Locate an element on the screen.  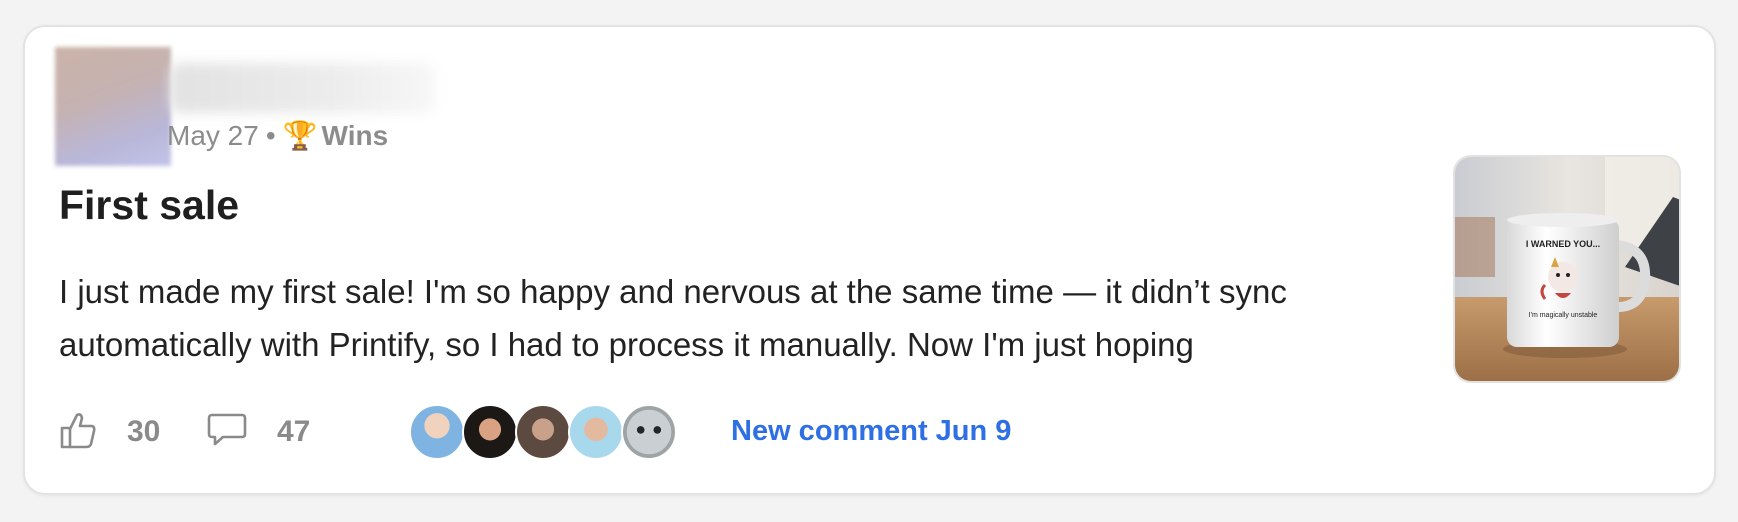
like-button: 30 is located at coordinates (109, 432).